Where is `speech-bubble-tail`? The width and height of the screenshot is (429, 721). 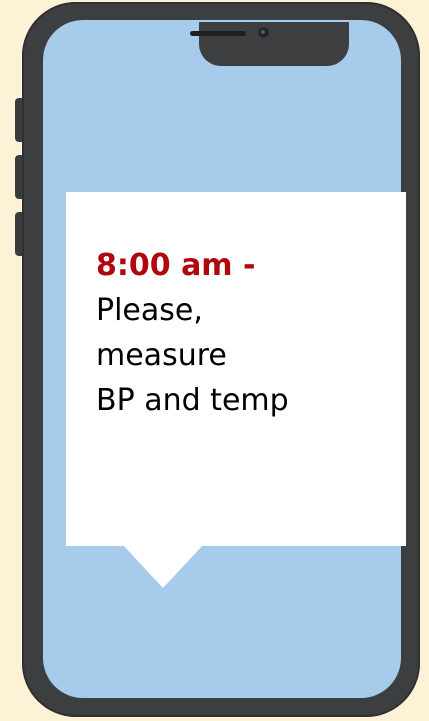
speech-bubble-tail is located at coordinates (163, 566).